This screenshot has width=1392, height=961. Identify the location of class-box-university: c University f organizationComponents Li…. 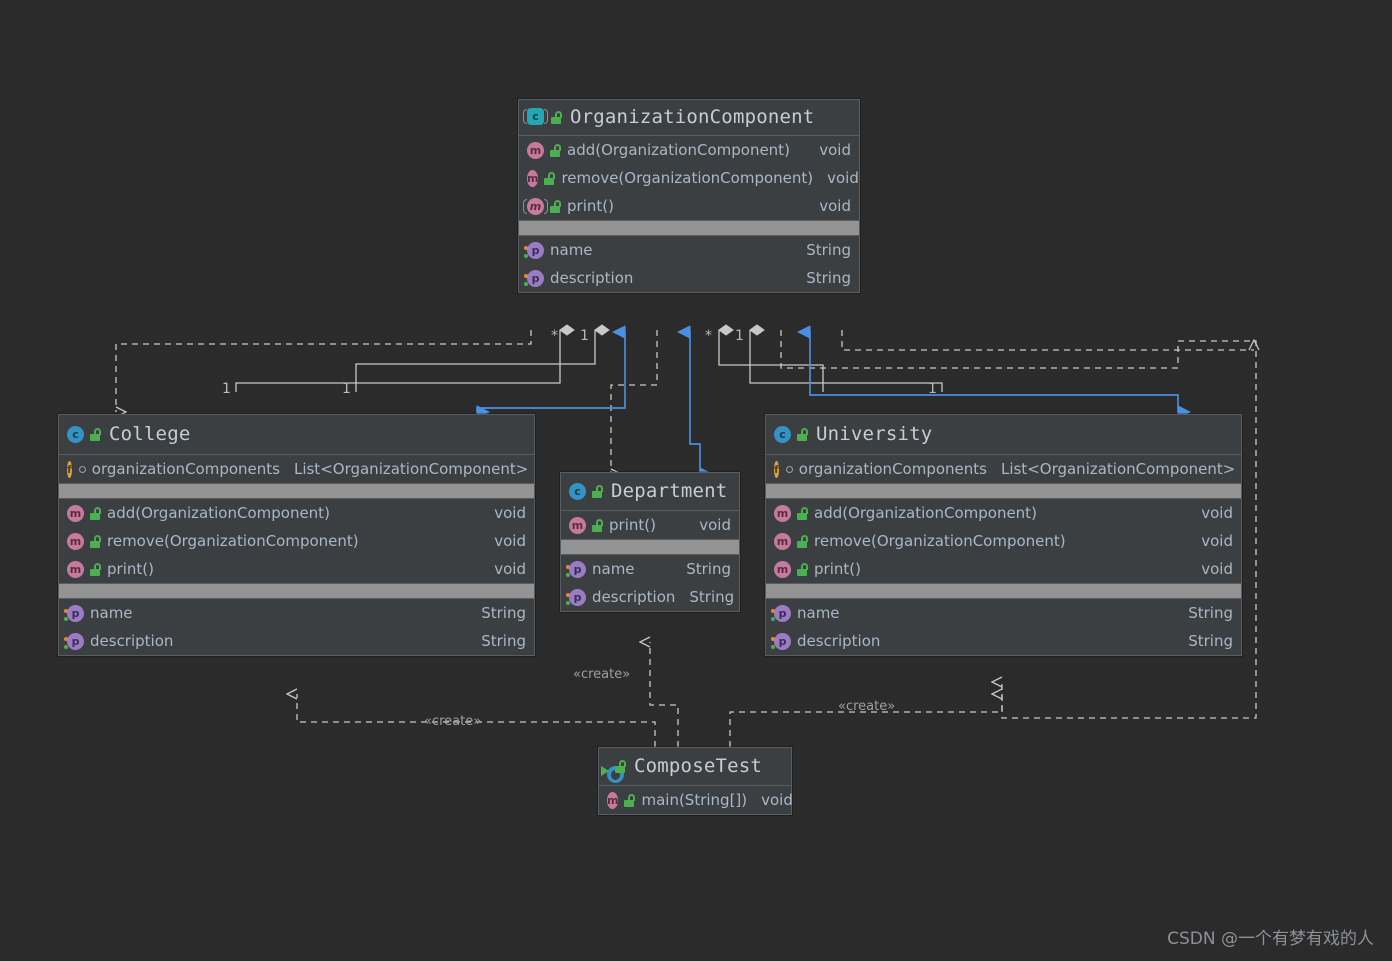
(1003, 535).